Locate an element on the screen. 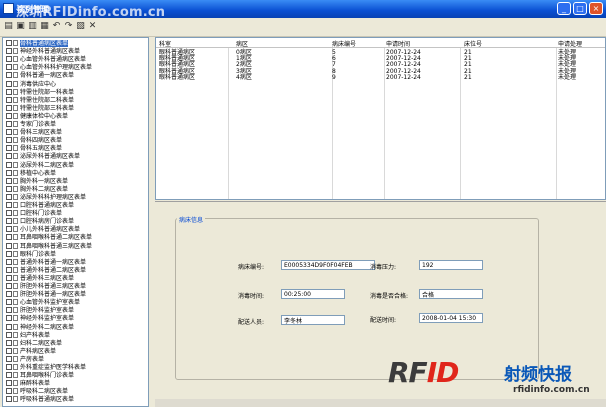  disinfect-time-field is located at coordinates (313, 294).